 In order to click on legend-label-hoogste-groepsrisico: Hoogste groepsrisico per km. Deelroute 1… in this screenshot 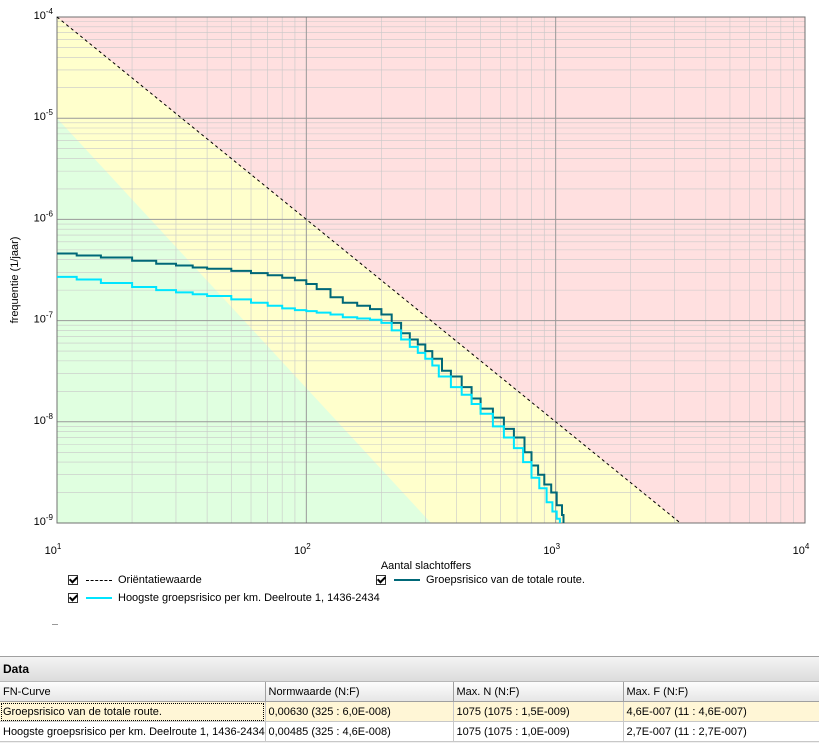, I will do `click(249, 598)`.